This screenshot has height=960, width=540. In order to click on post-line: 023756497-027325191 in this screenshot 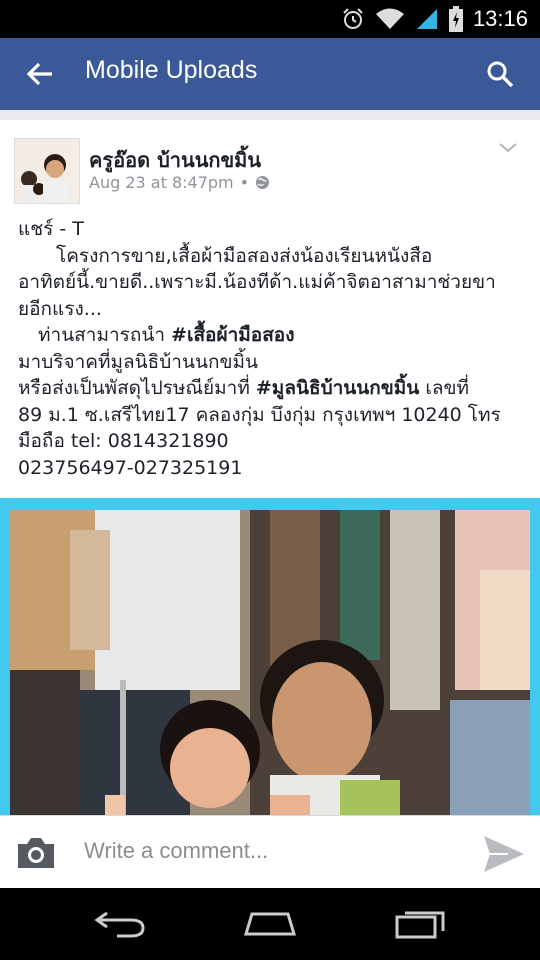, I will do `click(130, 467)`.